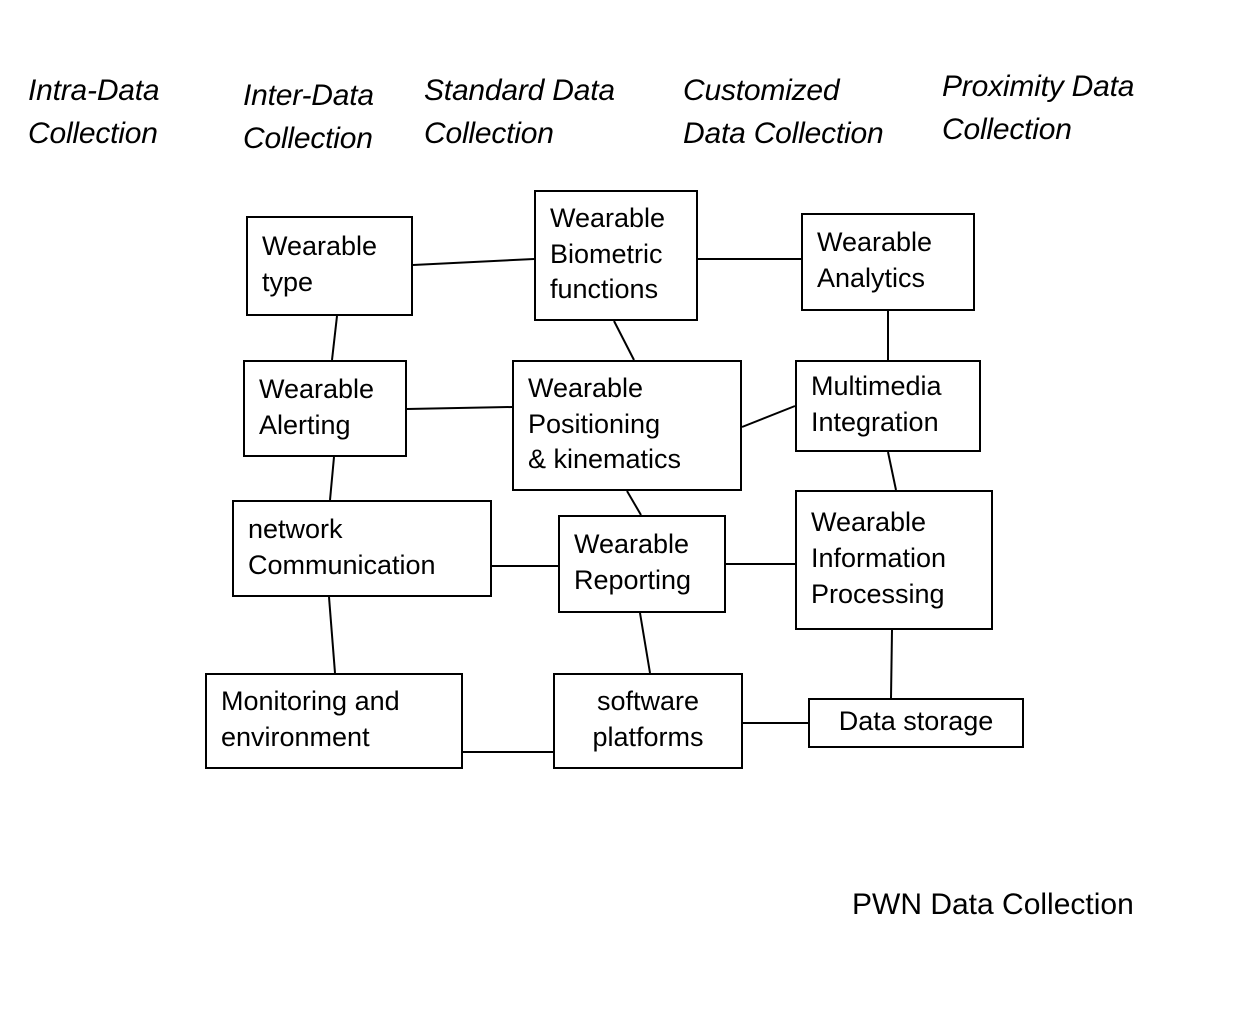  I want to click on node-monitoring-and-environment: Monitoring and environment, so click(334, 721).